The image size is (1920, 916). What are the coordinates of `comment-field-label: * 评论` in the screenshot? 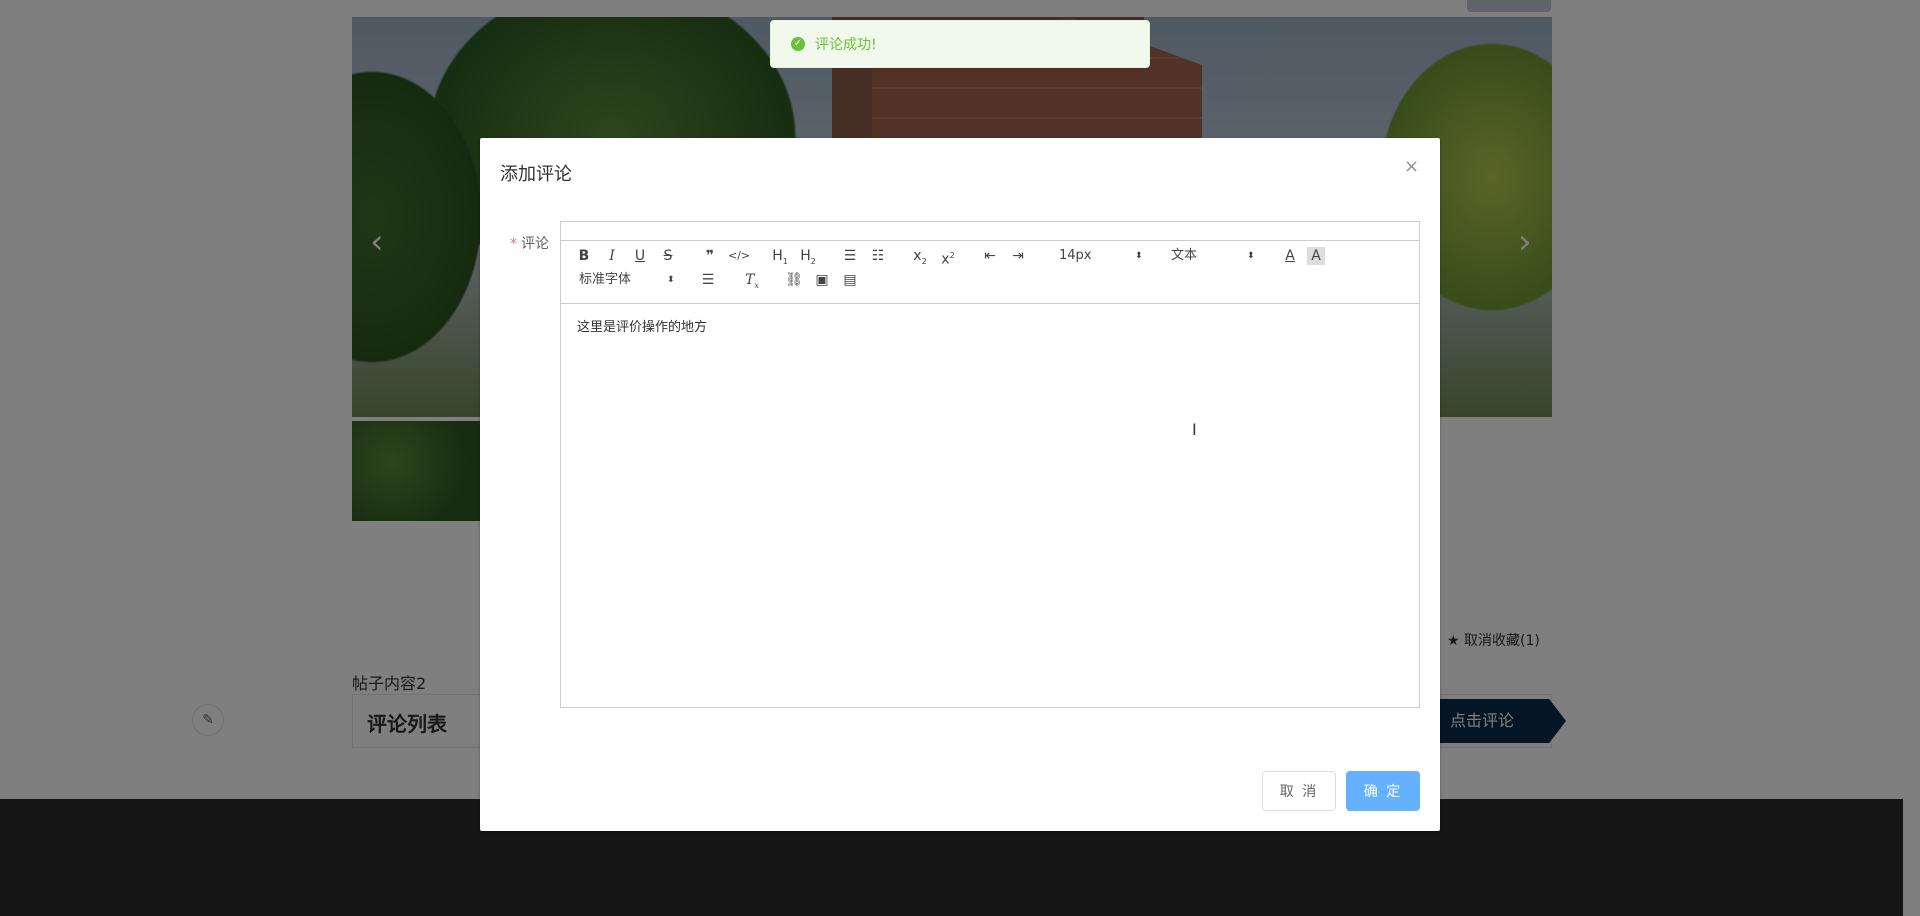 It's located at (529, 243).